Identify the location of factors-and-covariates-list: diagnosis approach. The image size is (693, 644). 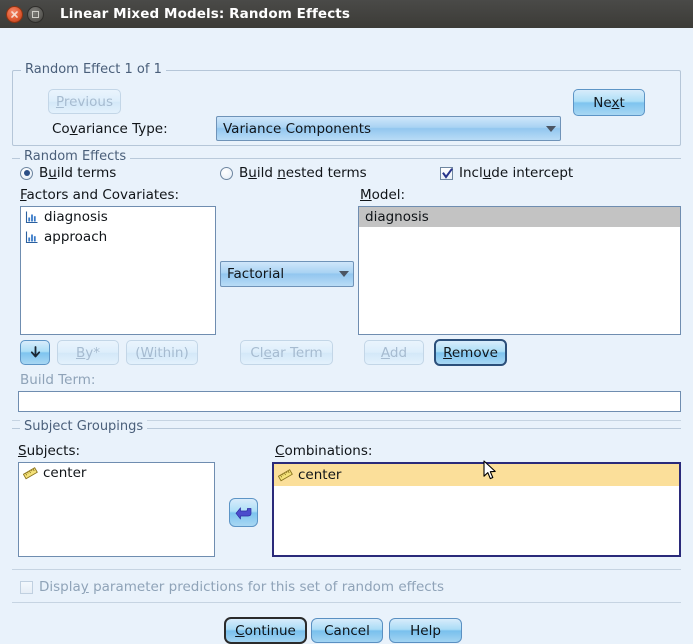
(118, 270).